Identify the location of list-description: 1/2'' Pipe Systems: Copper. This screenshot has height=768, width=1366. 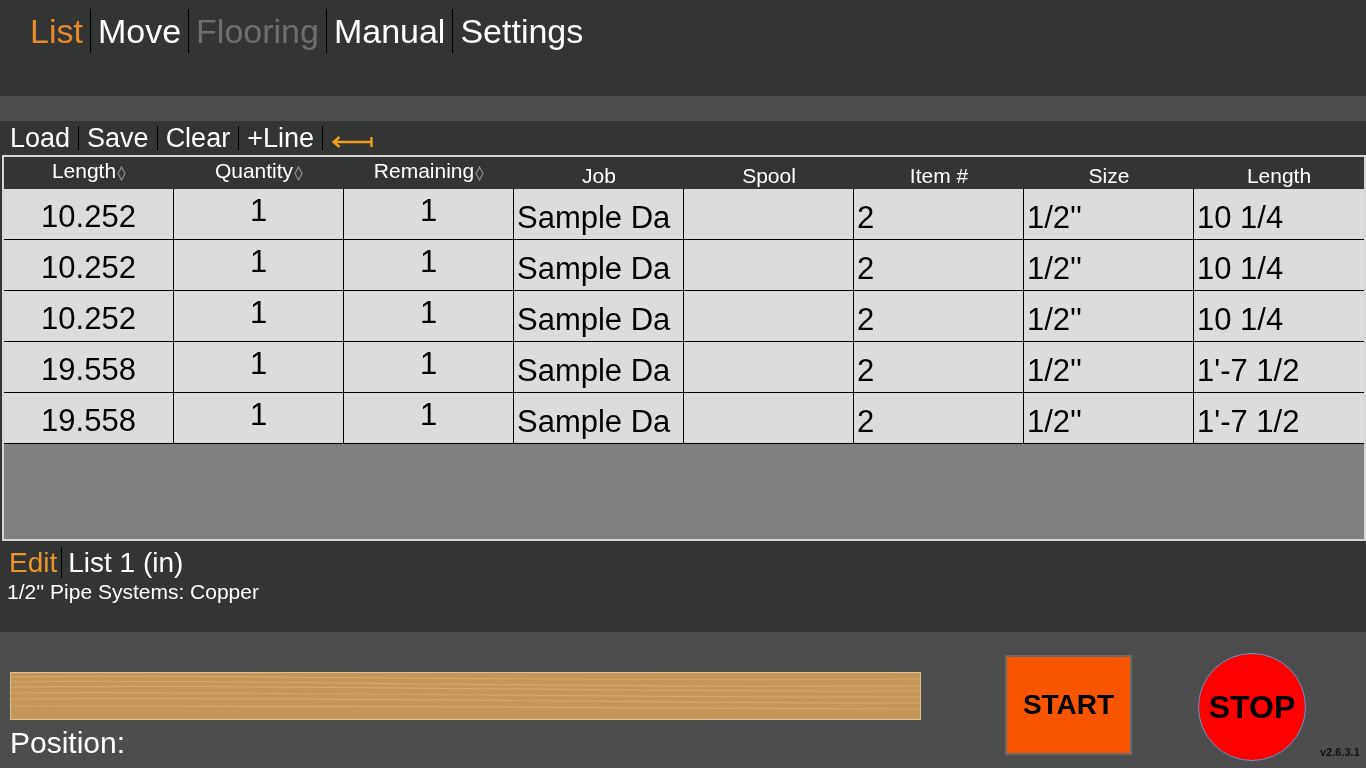
(133, 591).